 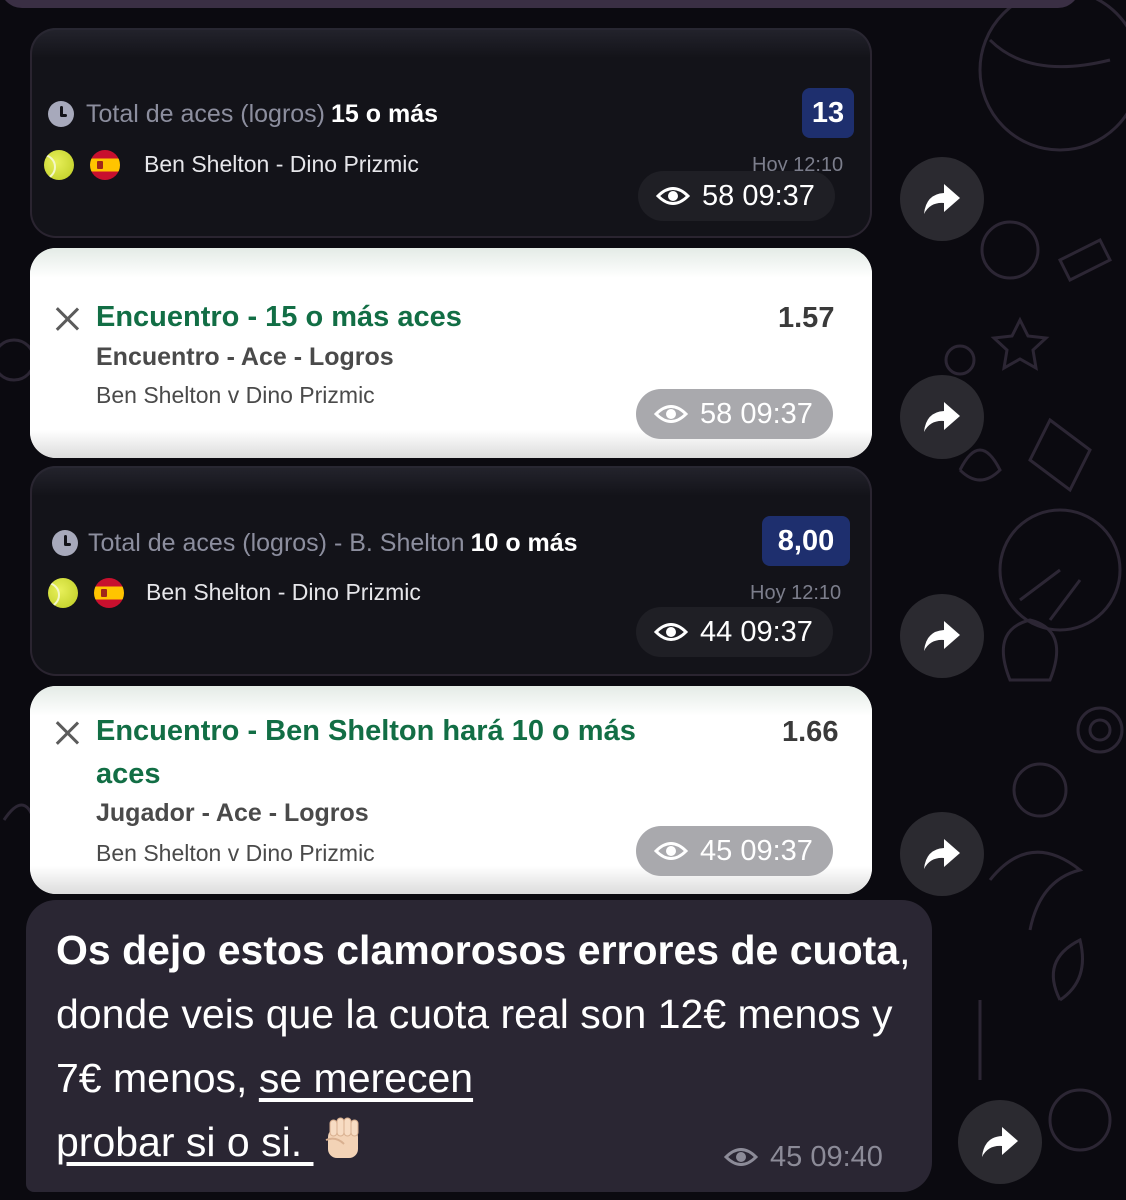 What do you see at coordinates (806, 541) in the screenshot?
I see `odds-badge: 8,00` at bounding box center [806, 541].